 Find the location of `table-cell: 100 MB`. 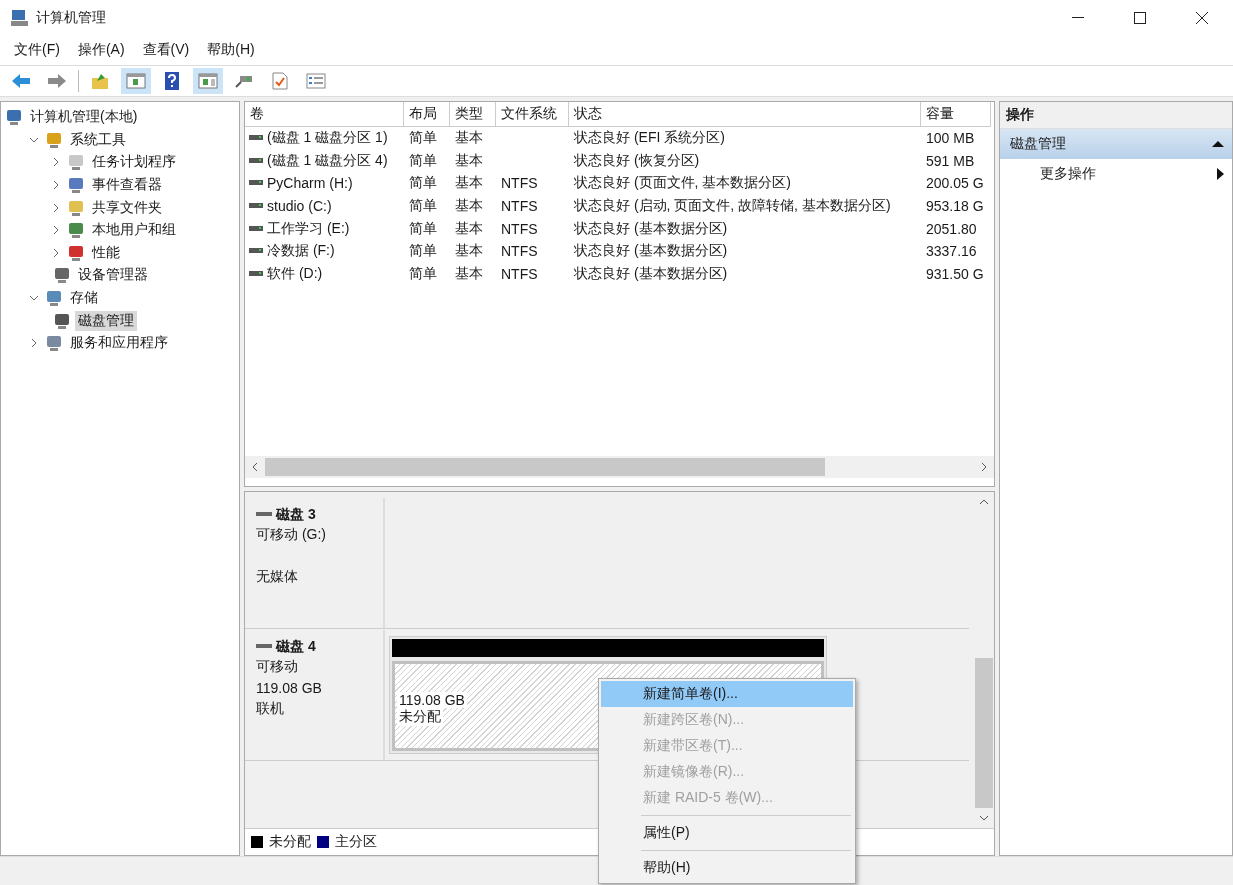

table-cell: 100 MB is located at coordinates (950, 138).